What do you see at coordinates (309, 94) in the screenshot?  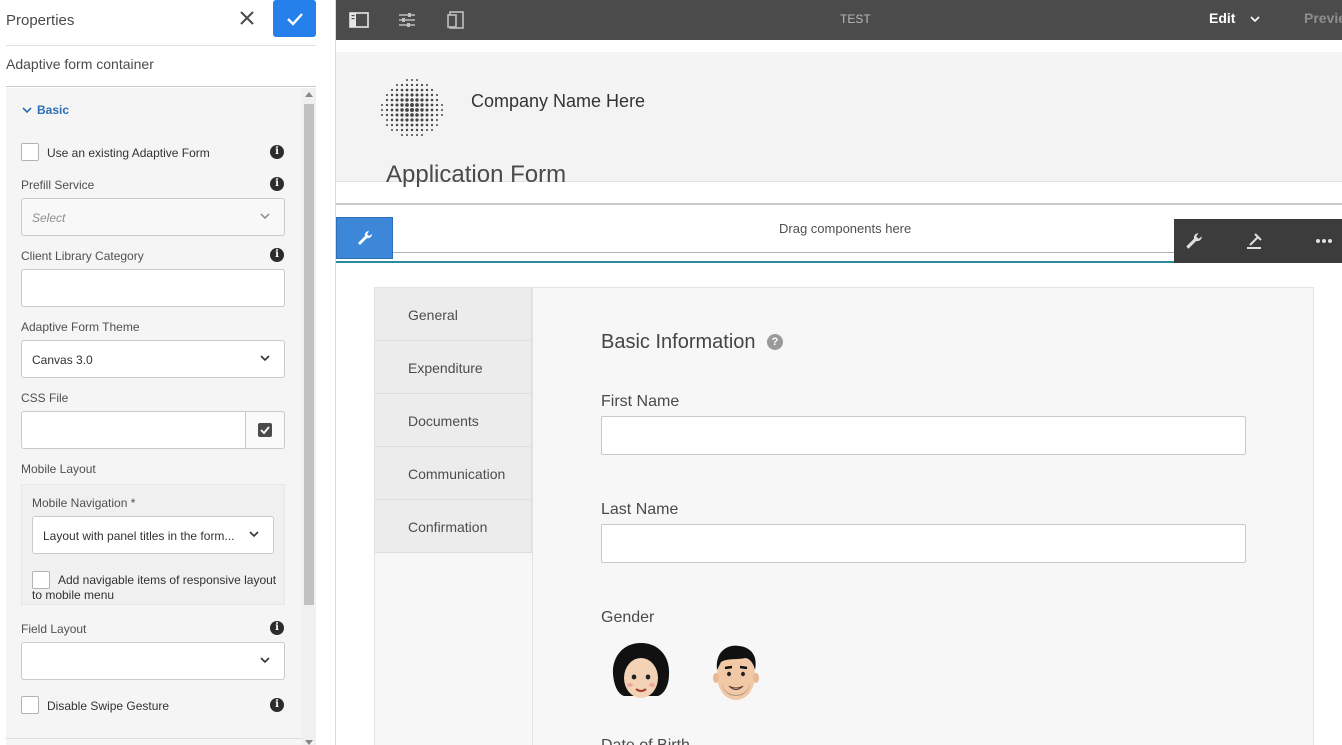 I see `scroll-up-arrow` at bounding box center [309, 94].